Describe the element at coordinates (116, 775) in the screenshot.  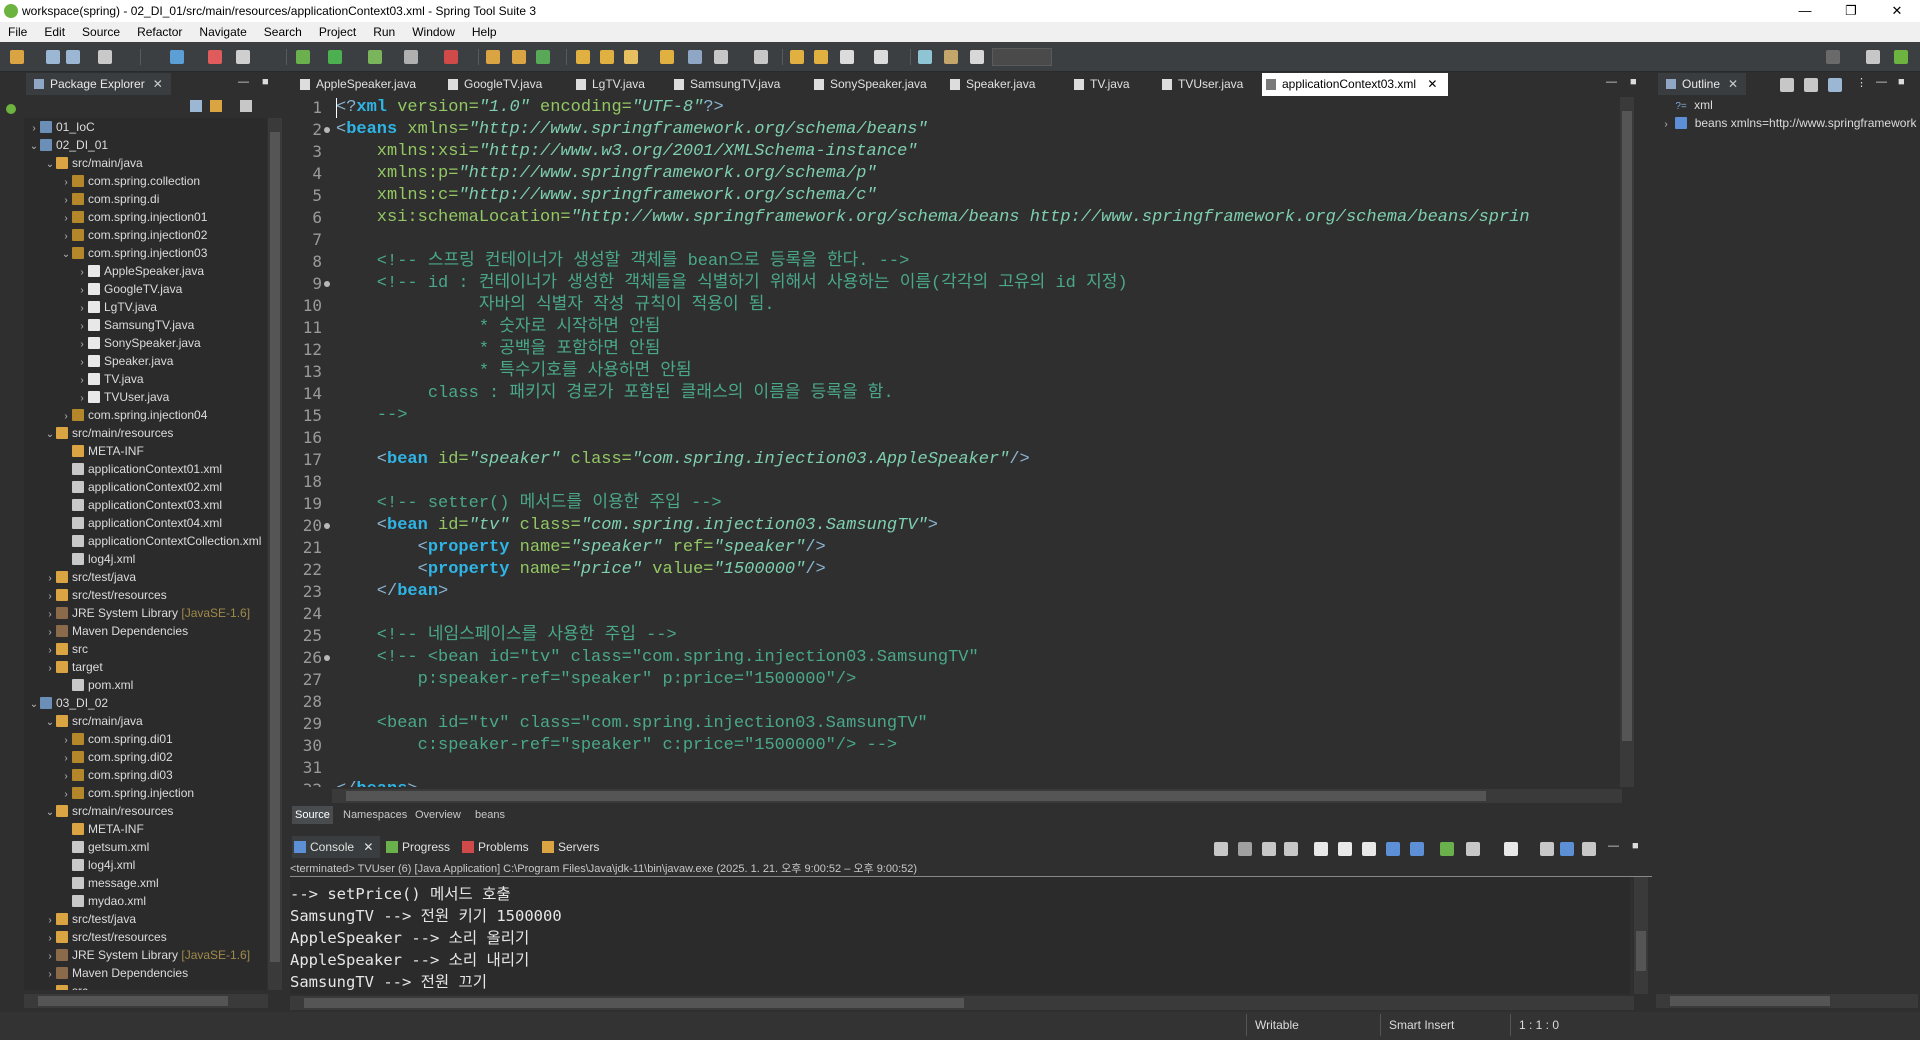
I see `tree-item: › com.spring.di03` at that location.